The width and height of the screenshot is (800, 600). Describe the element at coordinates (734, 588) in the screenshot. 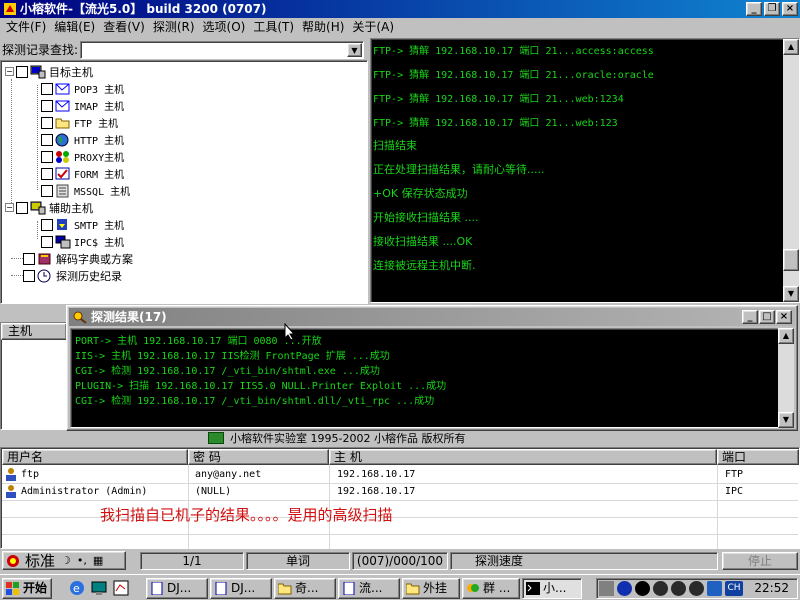

I see `language-indicator: CH` at that location.